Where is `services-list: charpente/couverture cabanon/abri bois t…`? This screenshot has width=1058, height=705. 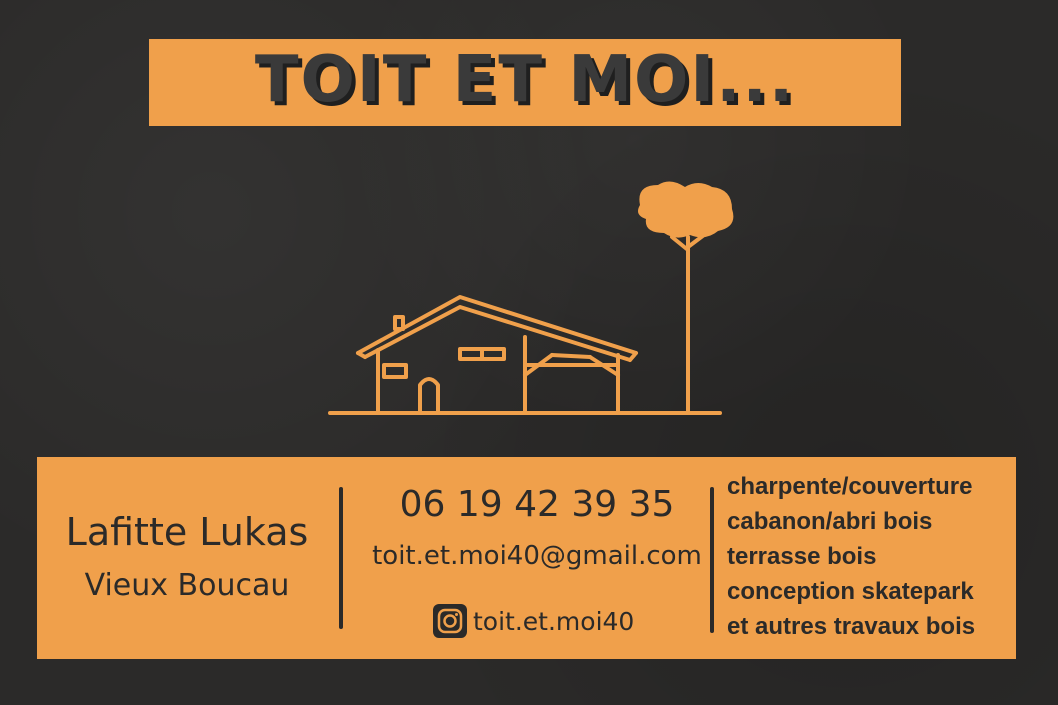 services-list: charpente/couverture cabanon/abri bois t… is located at coordinates (851, 556).